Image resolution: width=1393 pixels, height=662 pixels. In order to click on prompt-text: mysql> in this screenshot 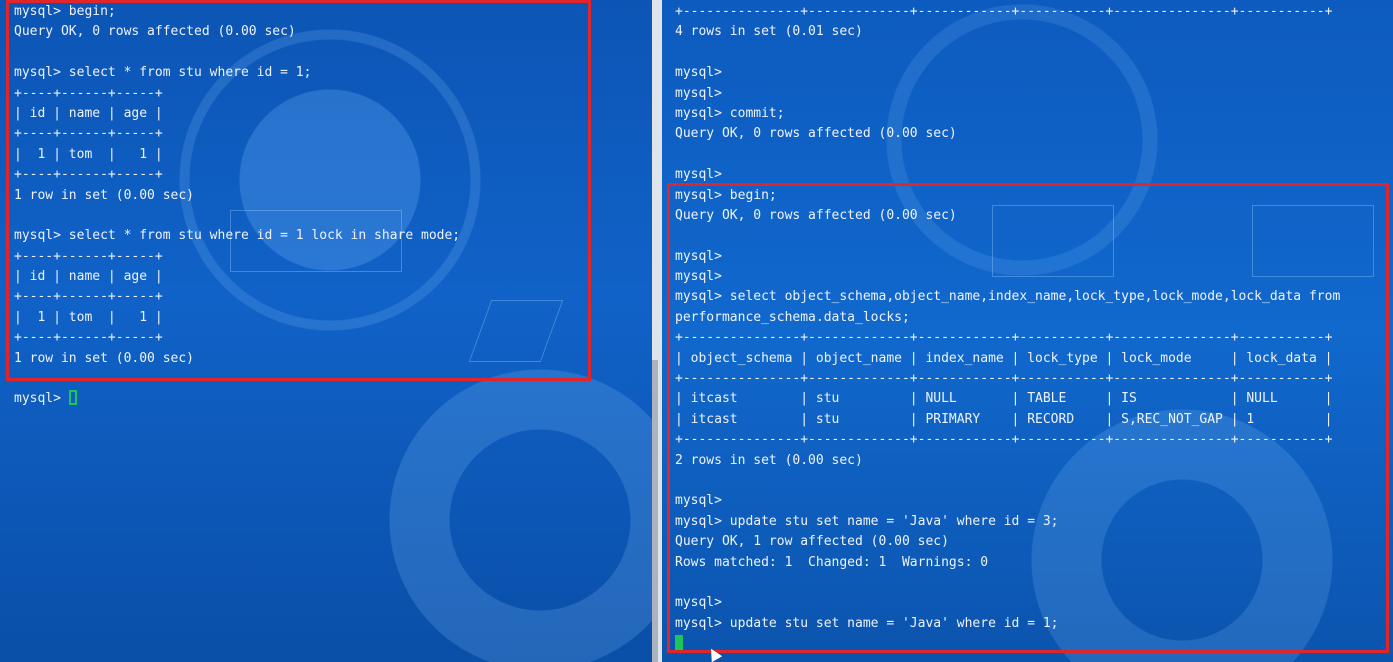, I will do `click(41, 399)`.